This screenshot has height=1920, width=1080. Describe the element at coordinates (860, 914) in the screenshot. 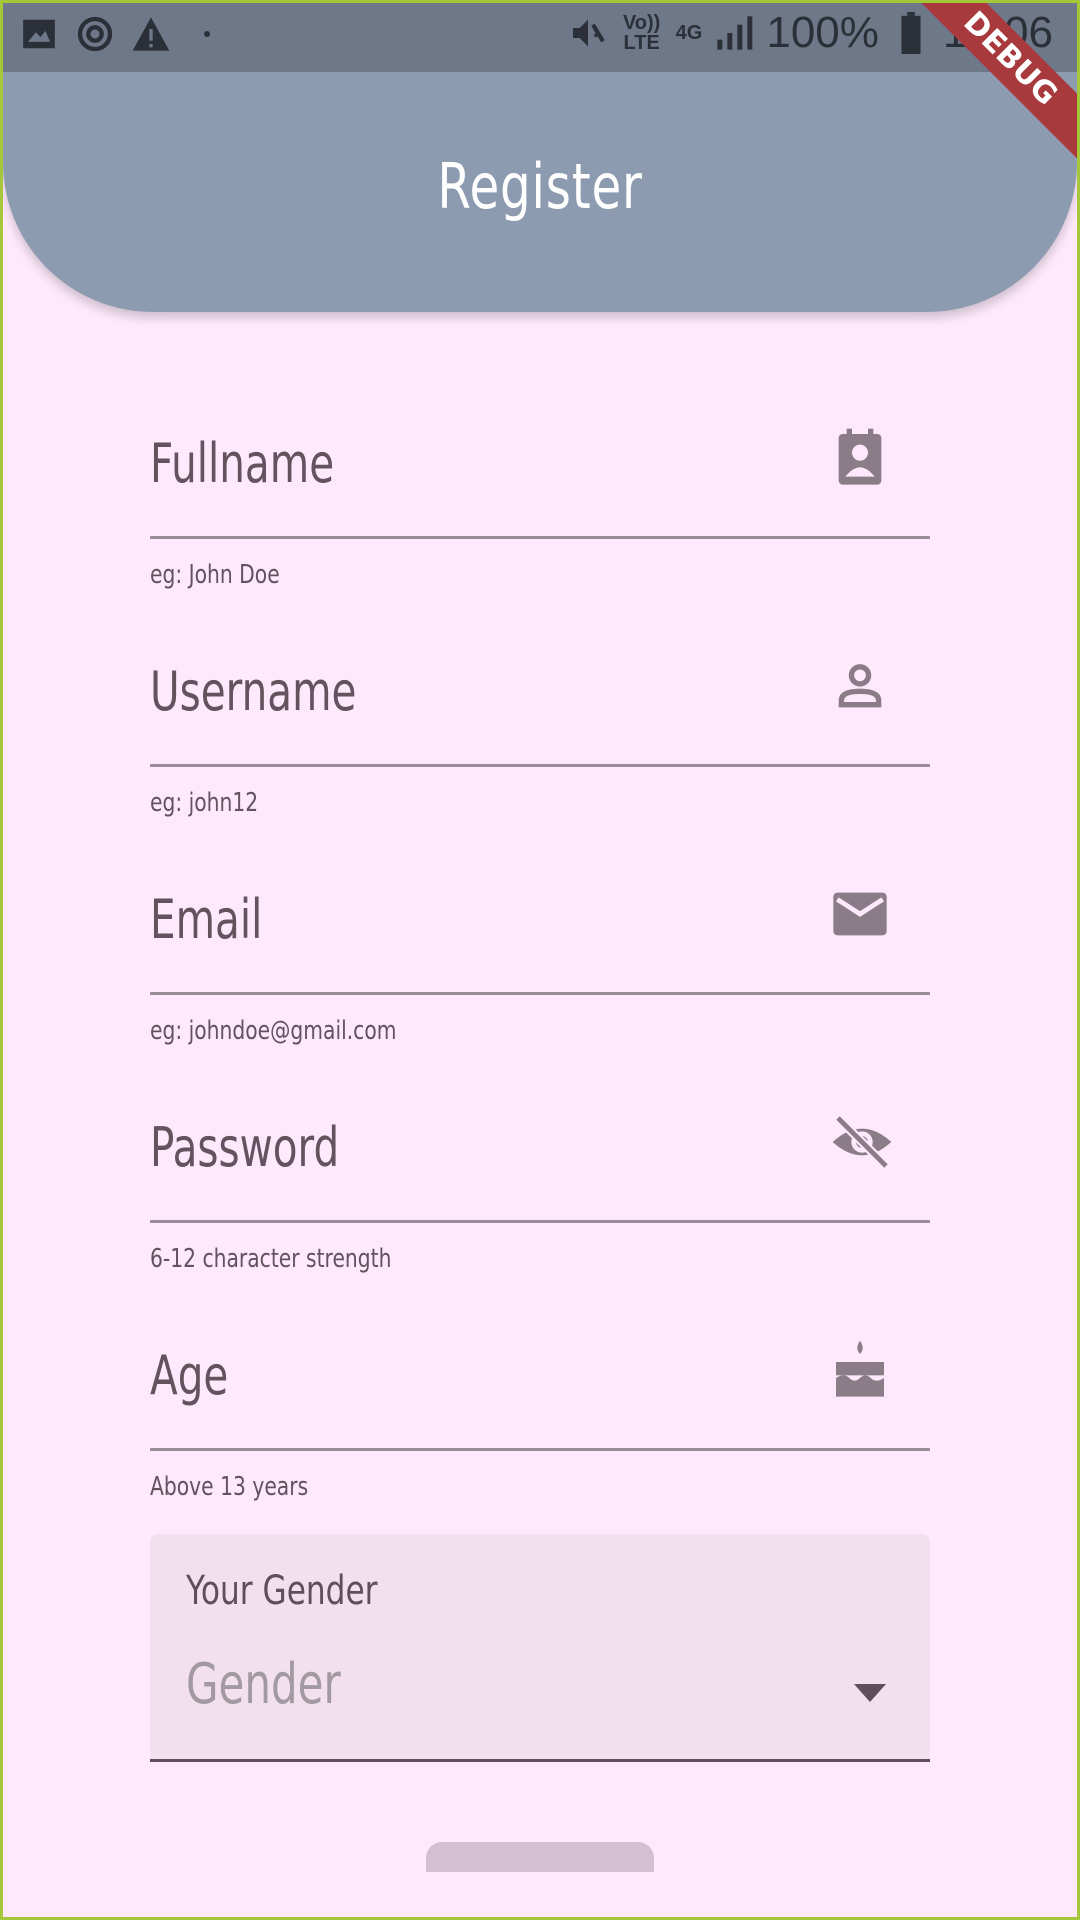

I see `mail-icon` at that location.